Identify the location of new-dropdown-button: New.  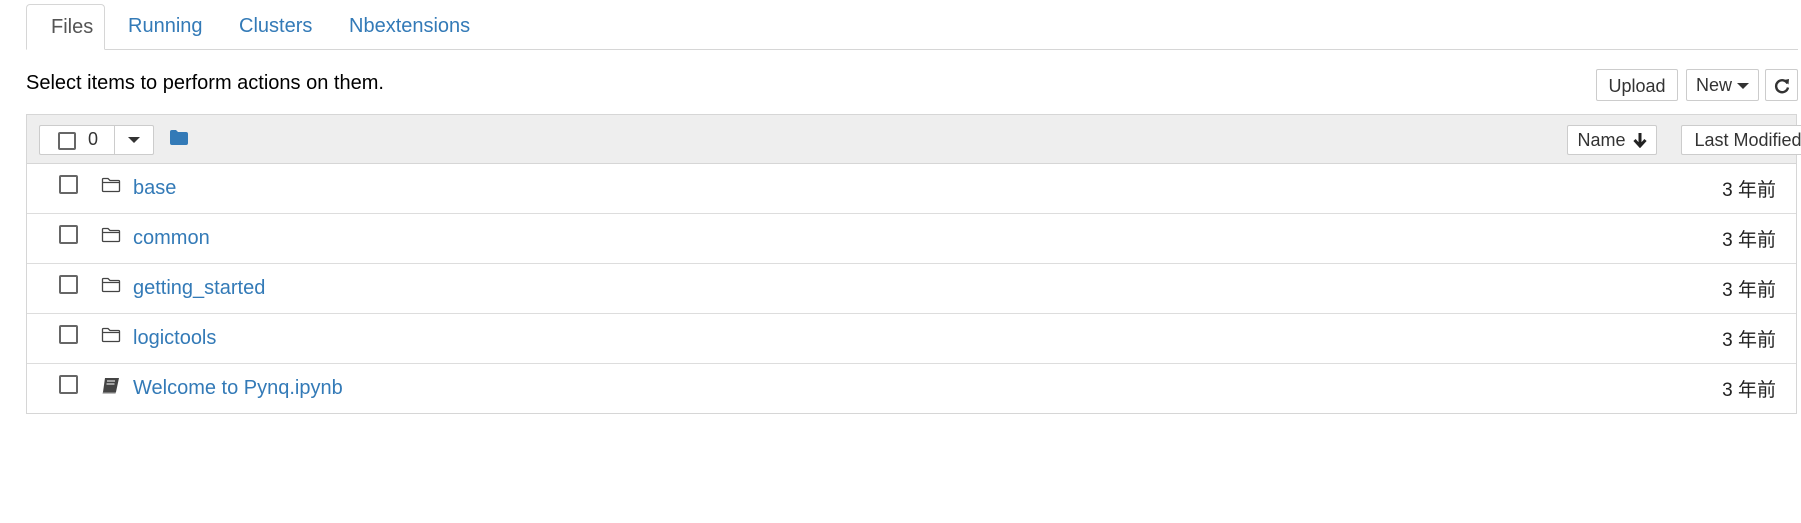
(1722, 85).